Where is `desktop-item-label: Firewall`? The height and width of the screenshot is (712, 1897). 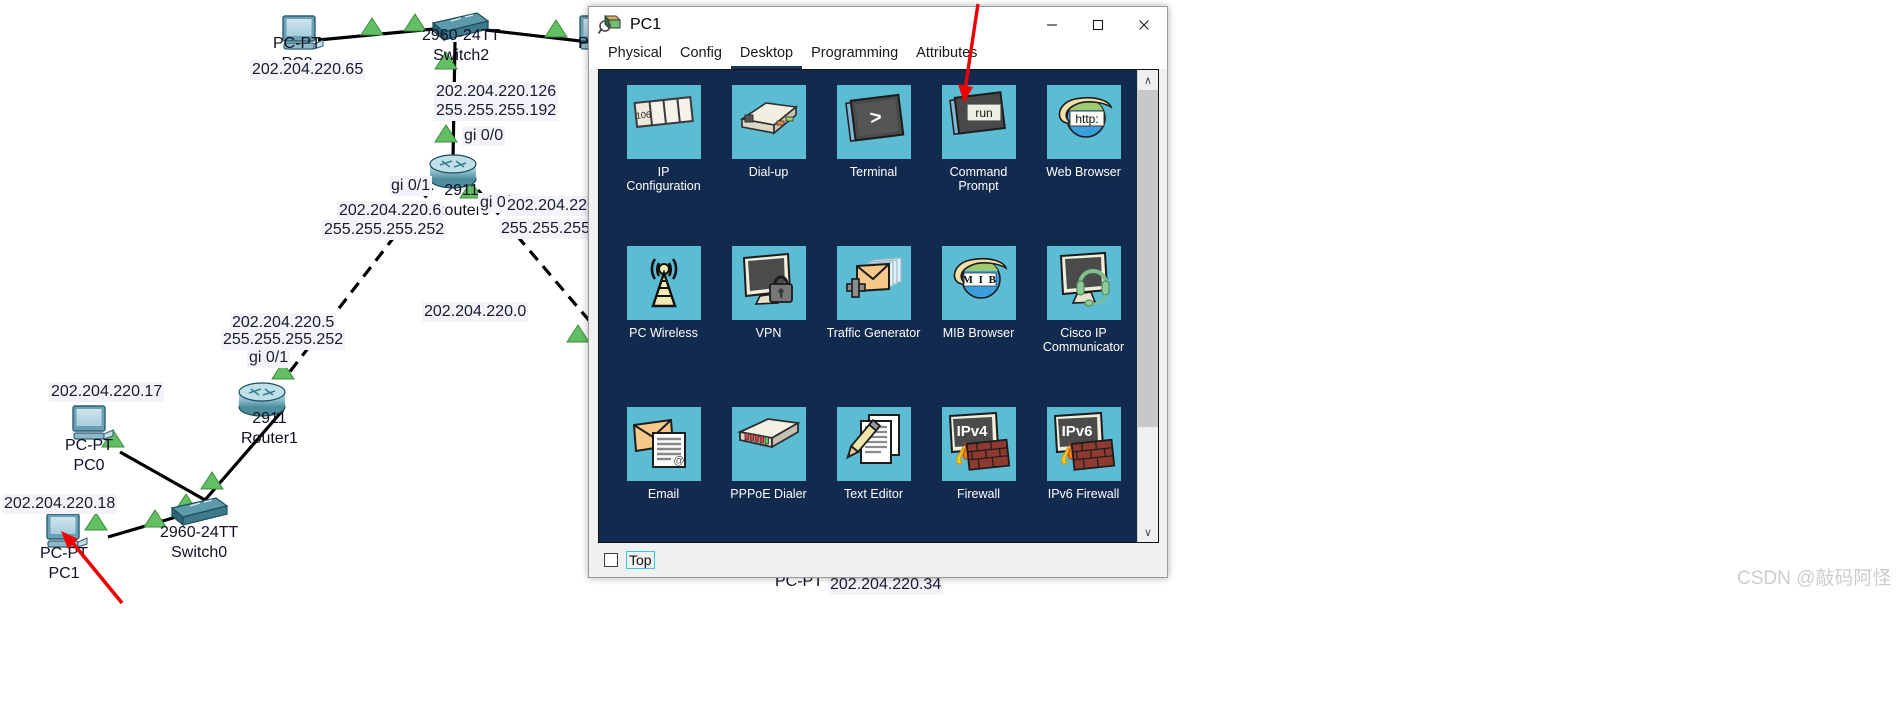 desktop-item-label: Firewall is located at coordinates (978, 494).